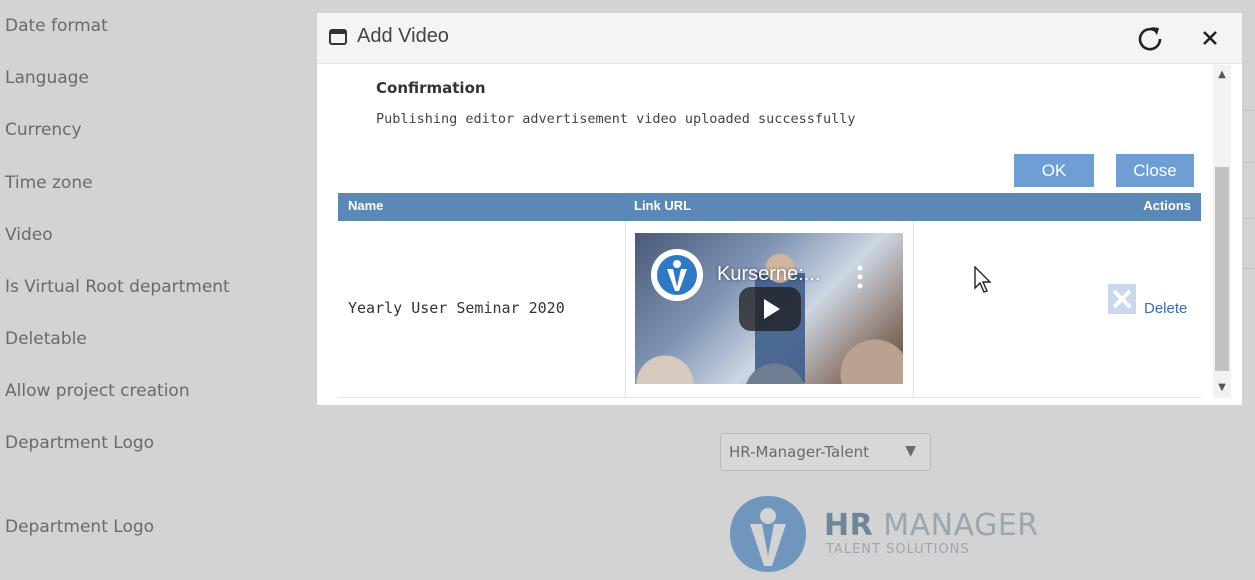  What do you see at coordinates (1222, 75) in the screenshot?
I see `scroll-up-icon: ▲` at bounding box center [1222, 75].